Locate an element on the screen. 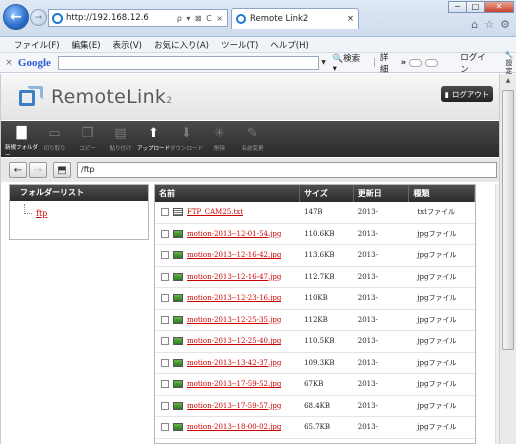 This screenshot has width=516, height=444. folder-item-ftp: ftp is located at coordinates (41, 213).